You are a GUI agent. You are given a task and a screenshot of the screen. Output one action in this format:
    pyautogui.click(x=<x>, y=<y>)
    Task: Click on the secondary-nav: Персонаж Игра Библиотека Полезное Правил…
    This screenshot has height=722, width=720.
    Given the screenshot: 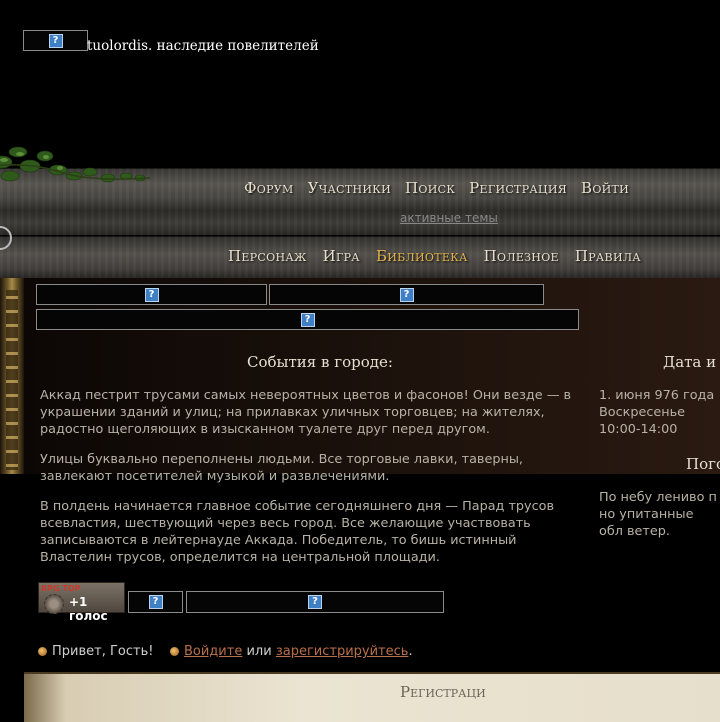 What is the action you would take?
    pyautogui.click(x=434, y=256)
    